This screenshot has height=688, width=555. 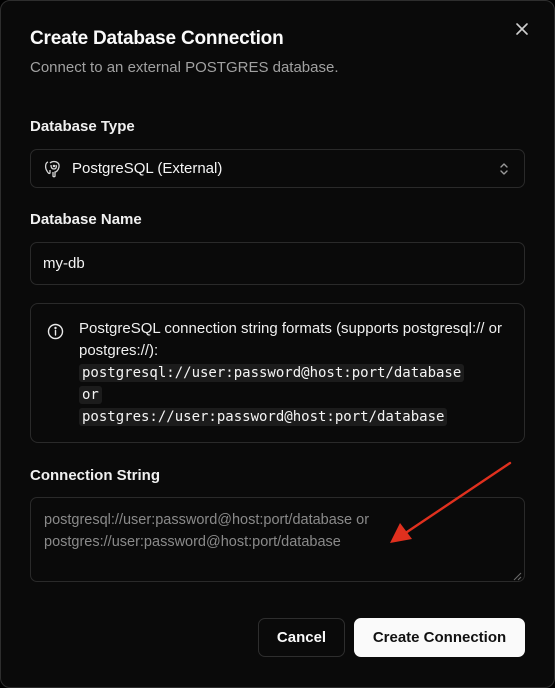 What do you see at coordinates (277, 263) in the screenshot?
I see `database-name-input` at bounding box center [277, 263].